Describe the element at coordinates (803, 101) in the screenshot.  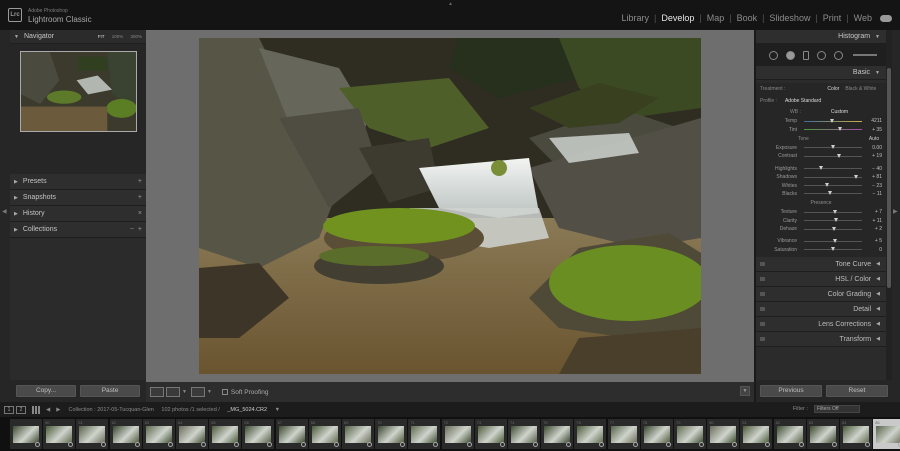
I see `profile-dropdown: Adobe Standard` at that location.